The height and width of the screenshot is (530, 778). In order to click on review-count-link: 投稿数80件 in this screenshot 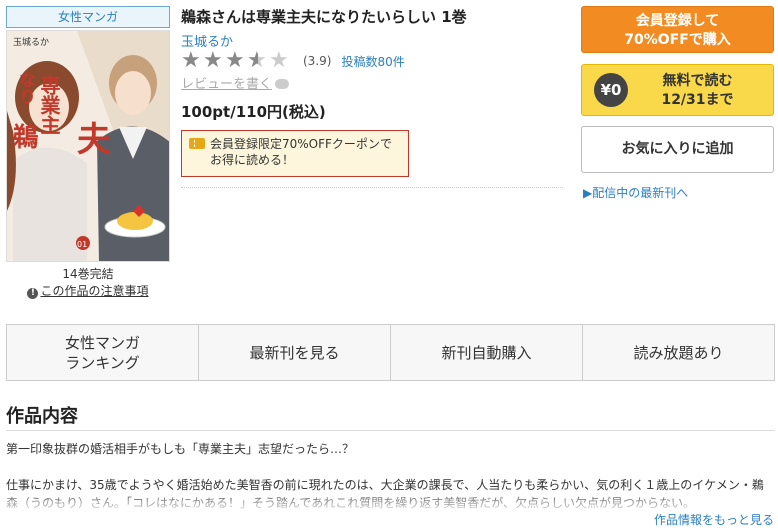, I will do `click(372, 61)`.